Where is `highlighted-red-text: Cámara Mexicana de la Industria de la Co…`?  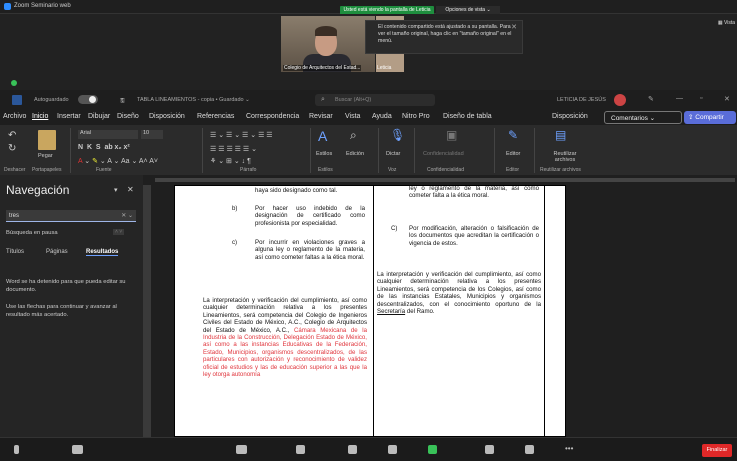 highlighted-red-text: Cámara Mexicana de la Industria de la Co… is located at coordinates (285, 352).